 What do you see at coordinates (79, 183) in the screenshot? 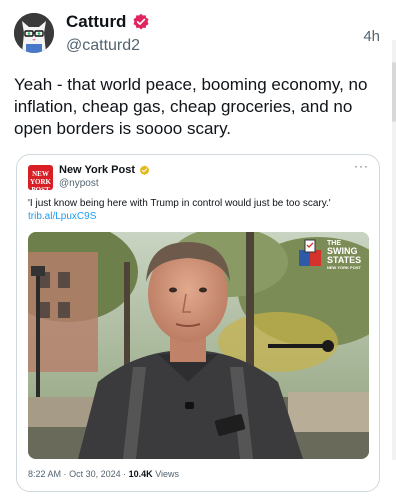
I see `quoted-handle: @nypost` at bounding box center [79, 183].